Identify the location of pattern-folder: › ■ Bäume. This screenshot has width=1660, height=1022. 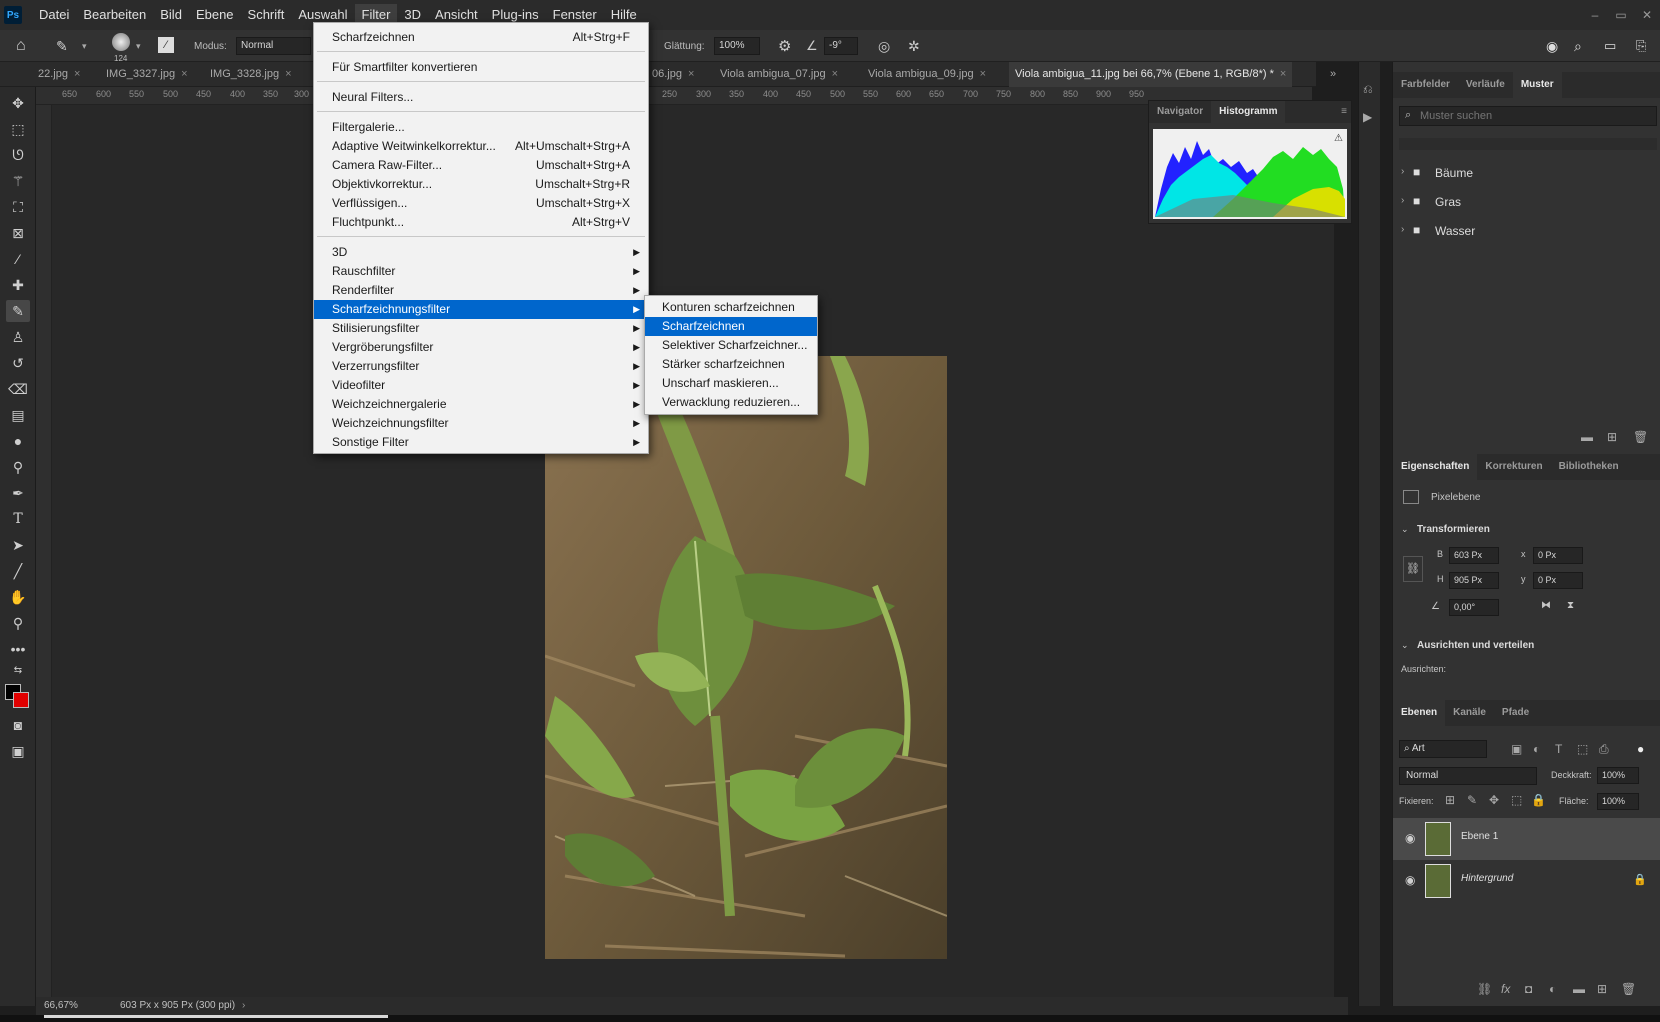
(1526, 173).